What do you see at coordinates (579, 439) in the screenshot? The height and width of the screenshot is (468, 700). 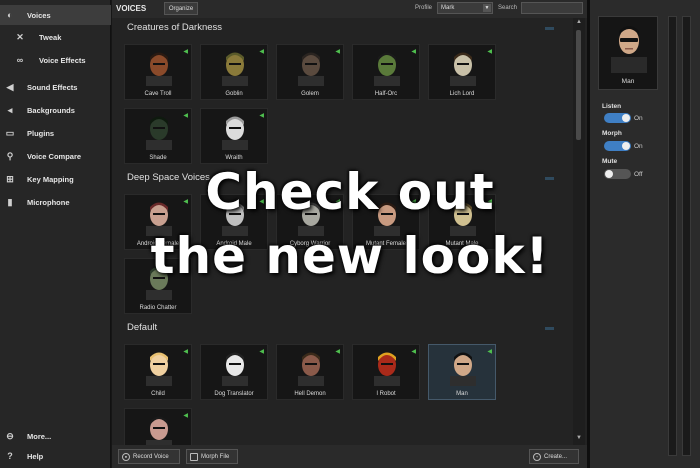 I see `scroll-down-icon: ▼` at bounding box center [579, 439].